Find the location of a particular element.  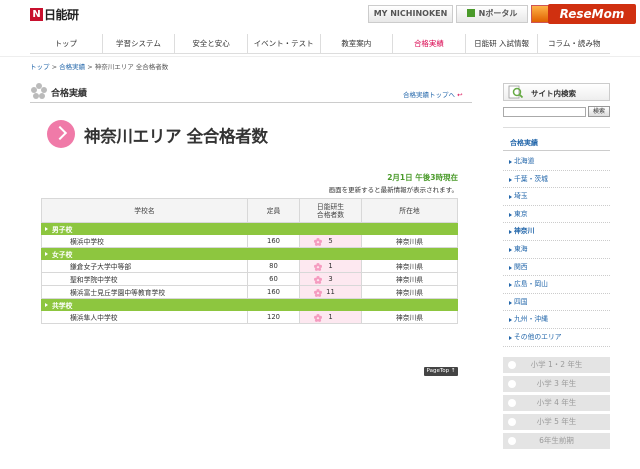

grade-item-6-early: 6年生前期 is located at coordinates (556, 441).